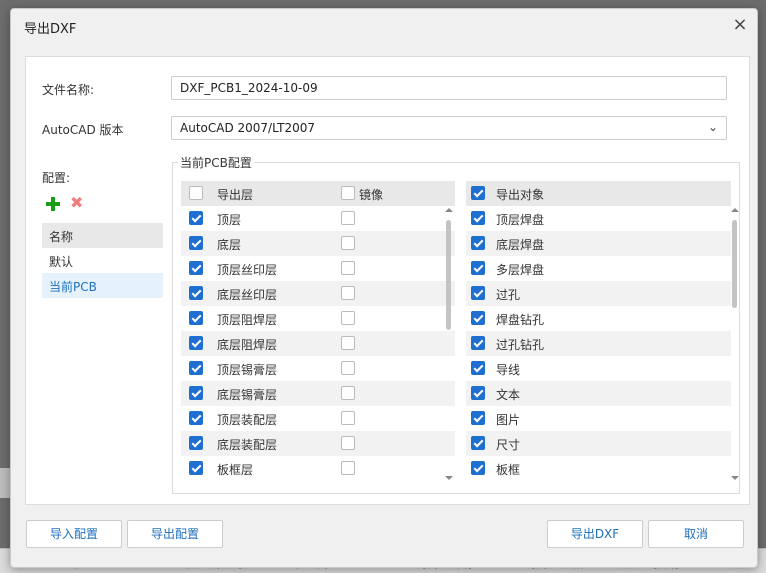 This screenshot has height=573, width=766. I want to click on layer-row: 底层, so click(318, 243).